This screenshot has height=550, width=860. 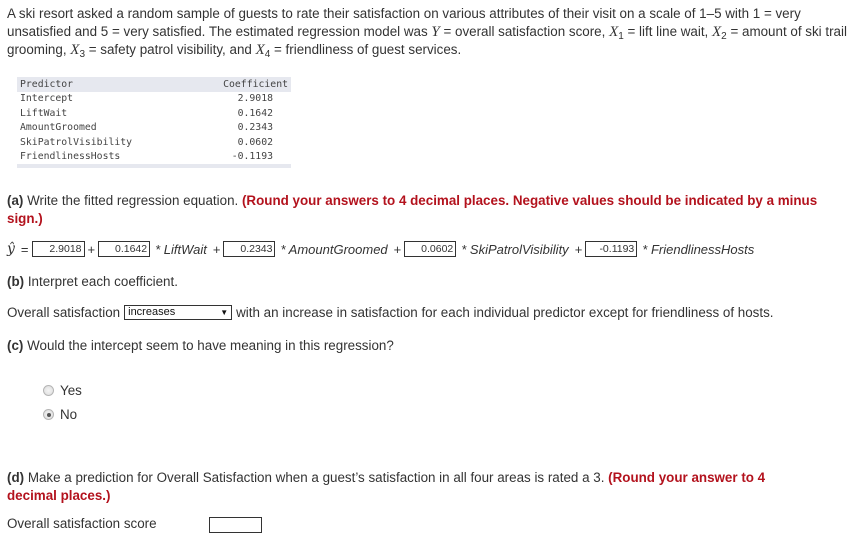 I want to click on friendliness-term: * FriendlinessHosts, so click(x=698, y=249).